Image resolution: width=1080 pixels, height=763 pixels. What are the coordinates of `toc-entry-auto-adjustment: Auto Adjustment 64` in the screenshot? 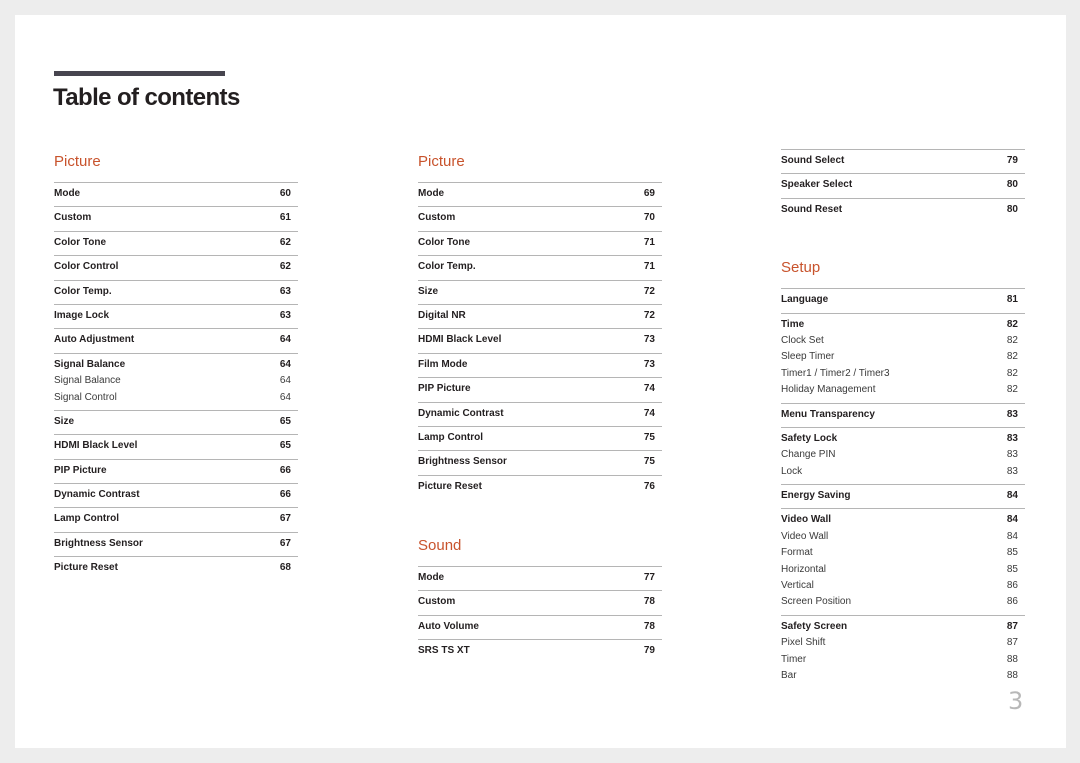 It's located at (176, 340).